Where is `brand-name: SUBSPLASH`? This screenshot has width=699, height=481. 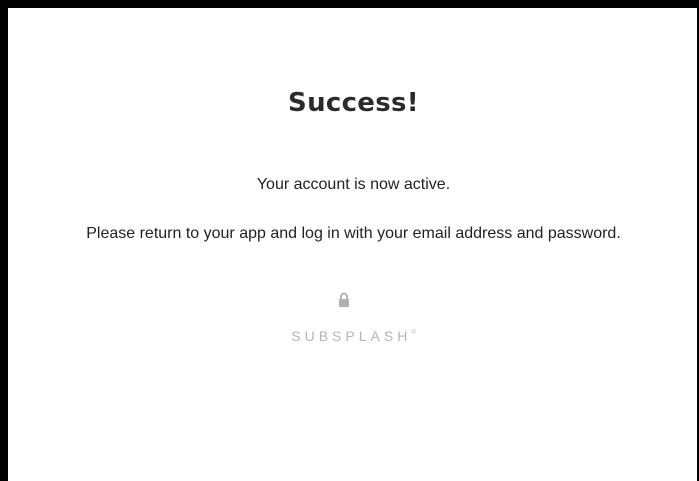
brand-name: SUBSPLASH is located at coordinates (351, 336).